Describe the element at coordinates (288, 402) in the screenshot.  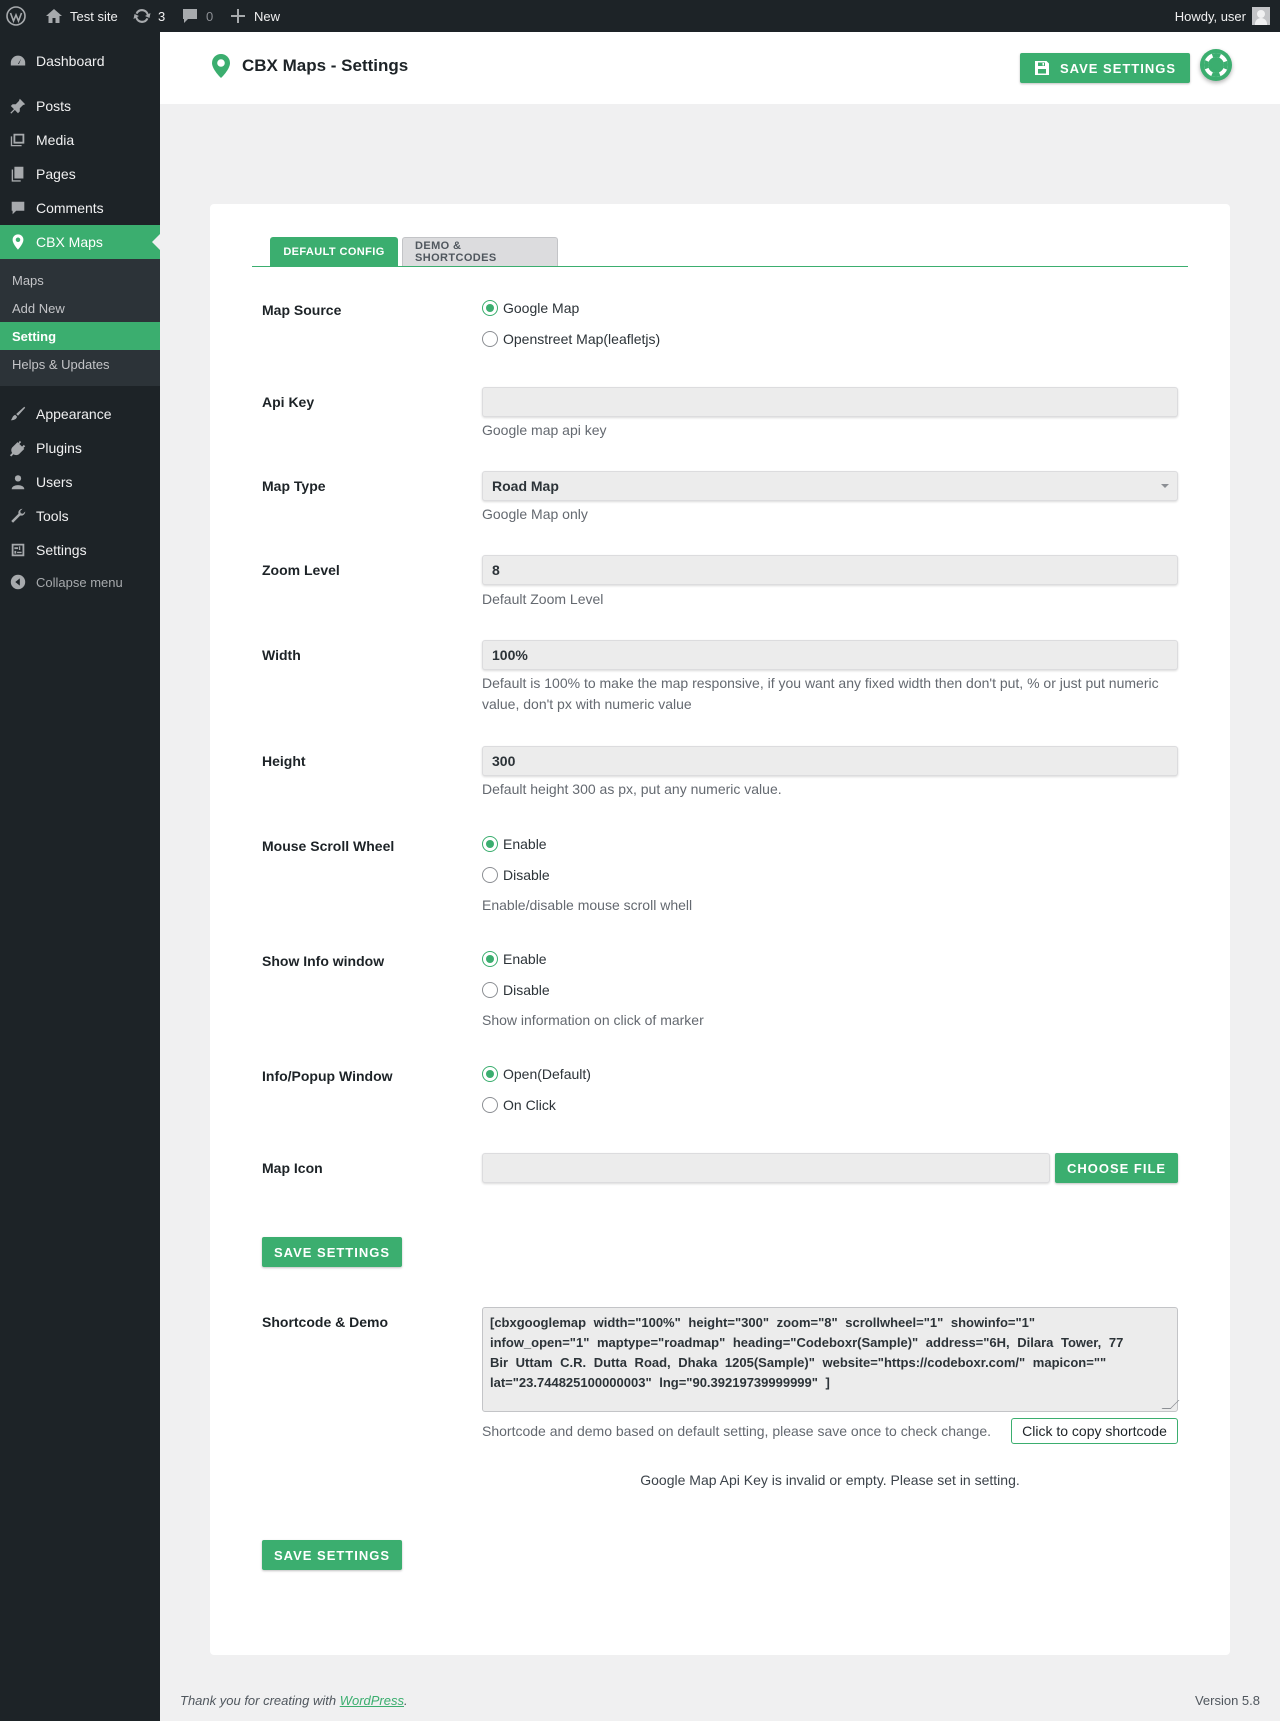
I see `api-key-label: Api Key` at that location.